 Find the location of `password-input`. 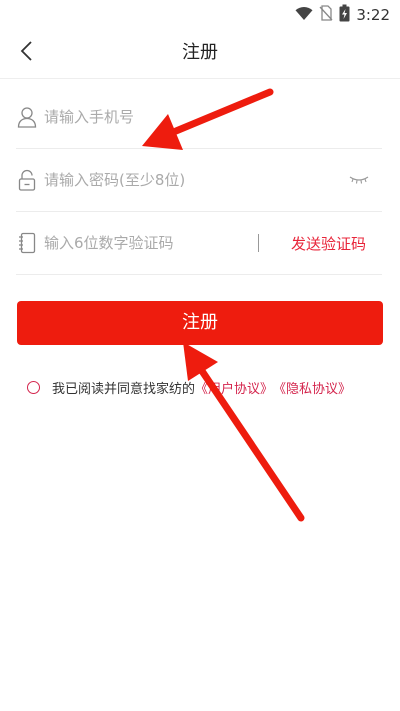

password-input is located at coordinates (196, 180).